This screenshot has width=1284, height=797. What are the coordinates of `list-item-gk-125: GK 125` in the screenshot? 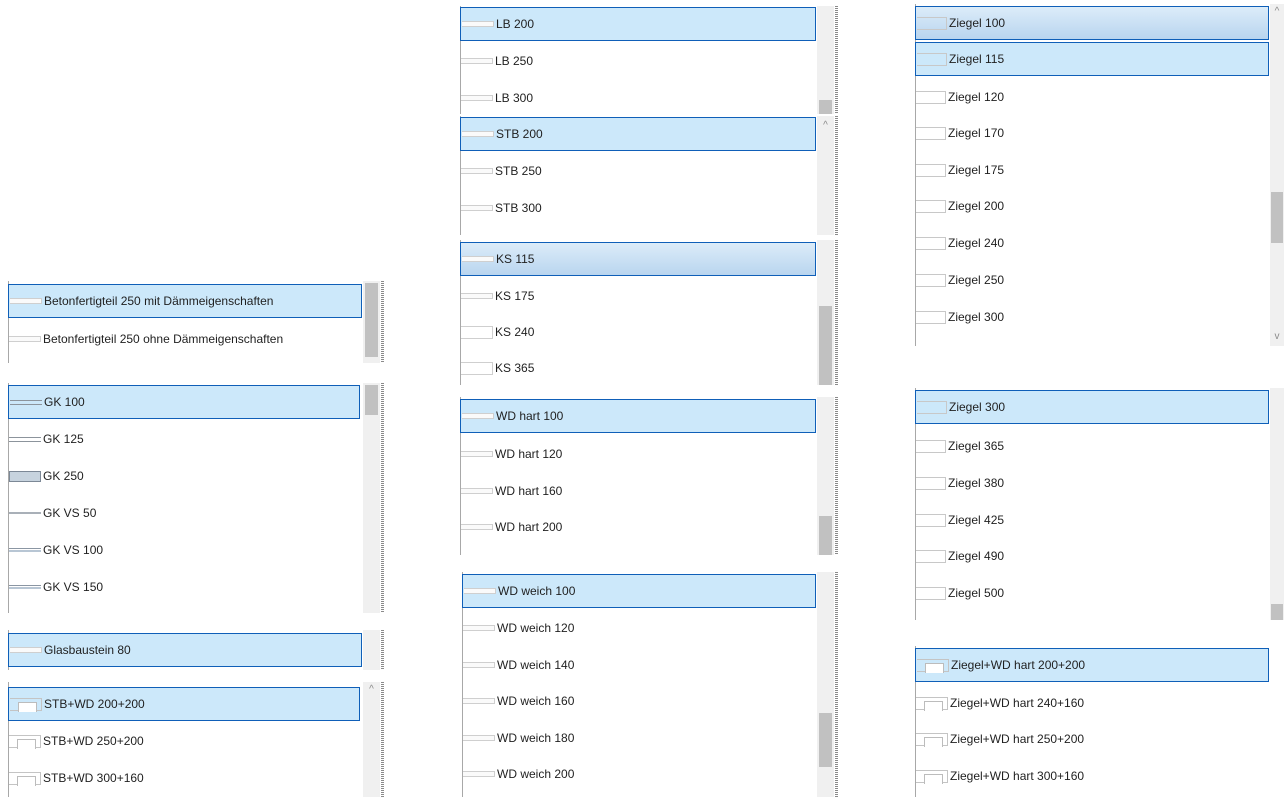 It's located at (184, 439).